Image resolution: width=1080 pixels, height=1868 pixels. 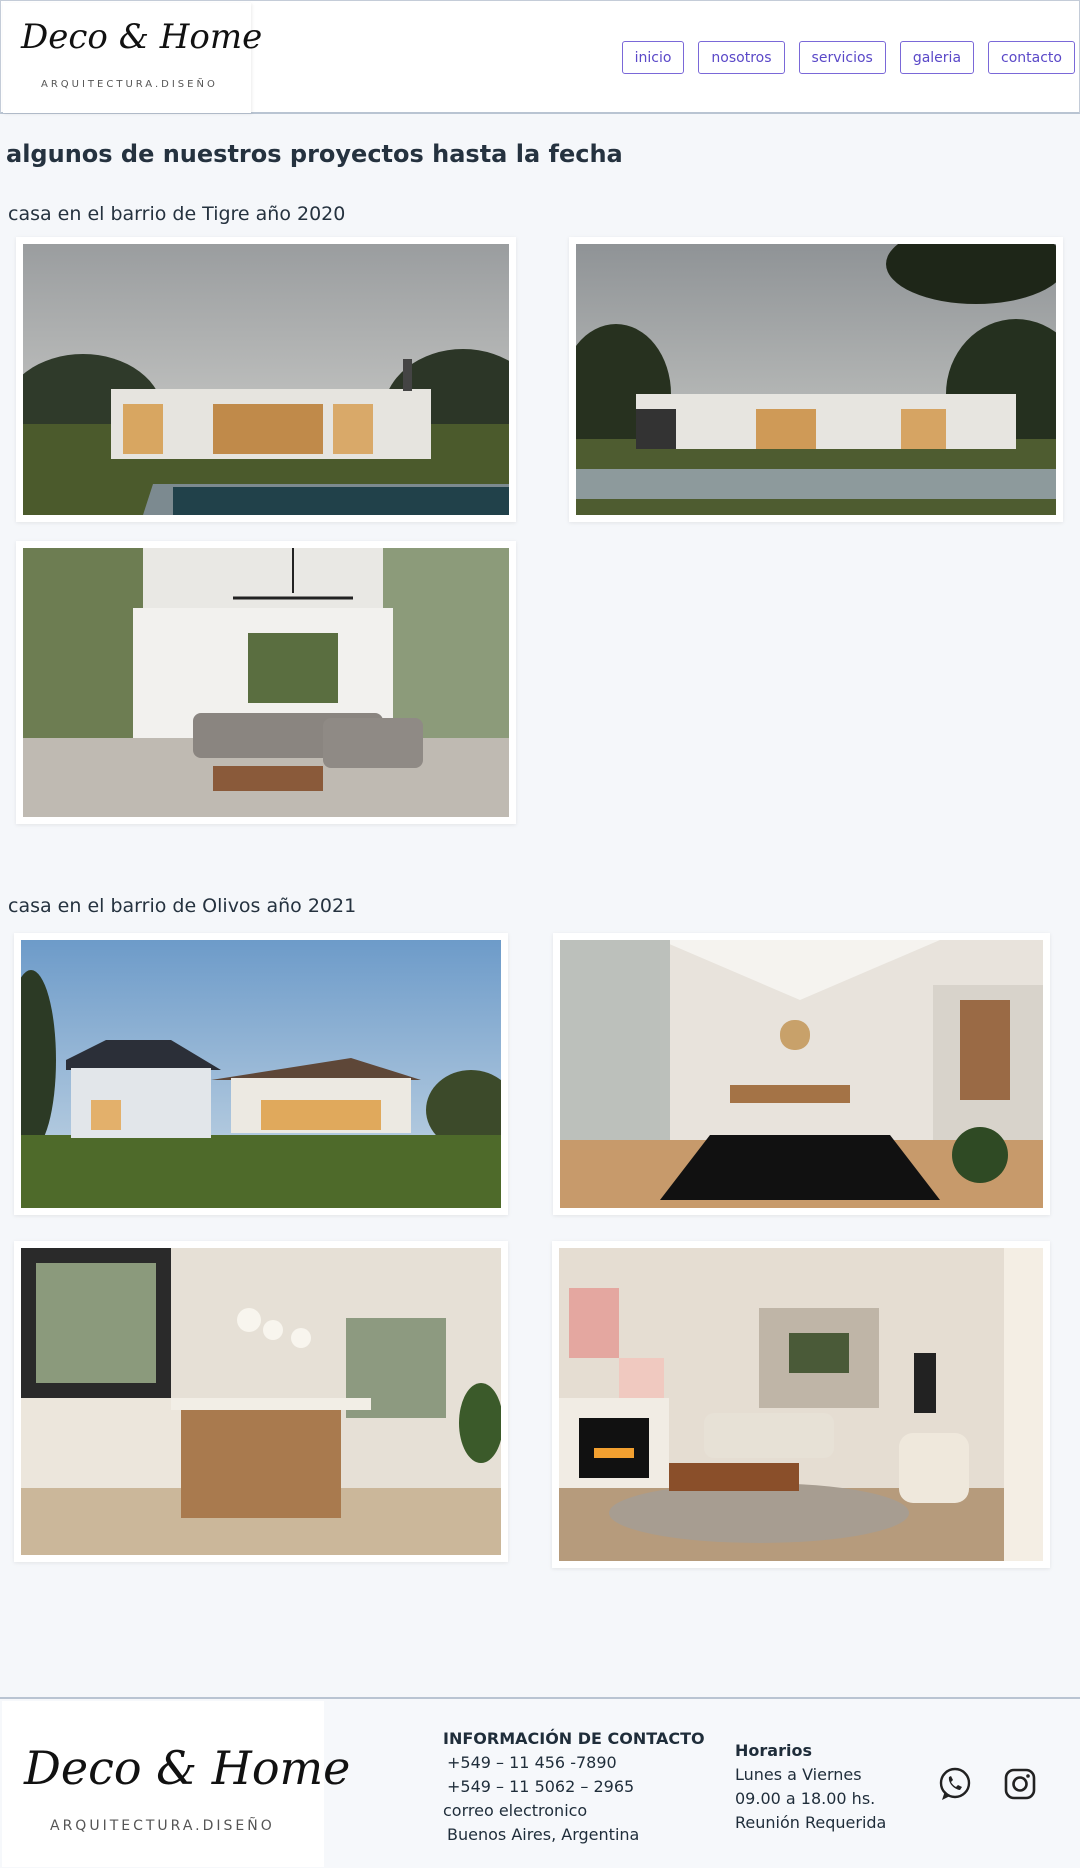 I want to click on whatsapp-icon, so click(x=955, y=1784).